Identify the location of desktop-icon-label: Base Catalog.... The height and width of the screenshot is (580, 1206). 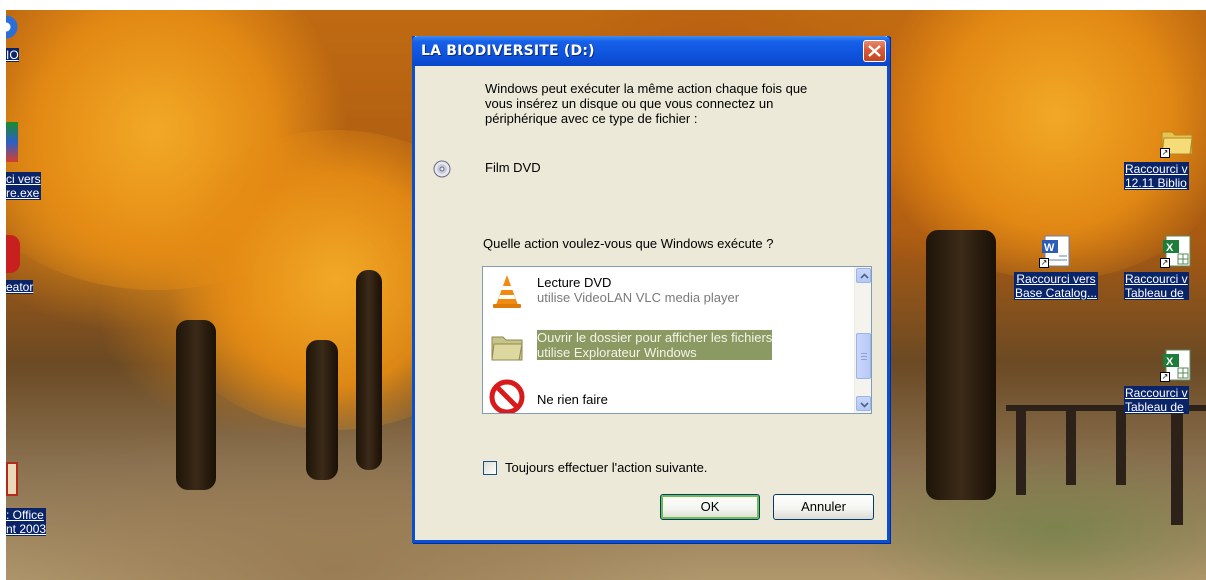
(1056, 293).